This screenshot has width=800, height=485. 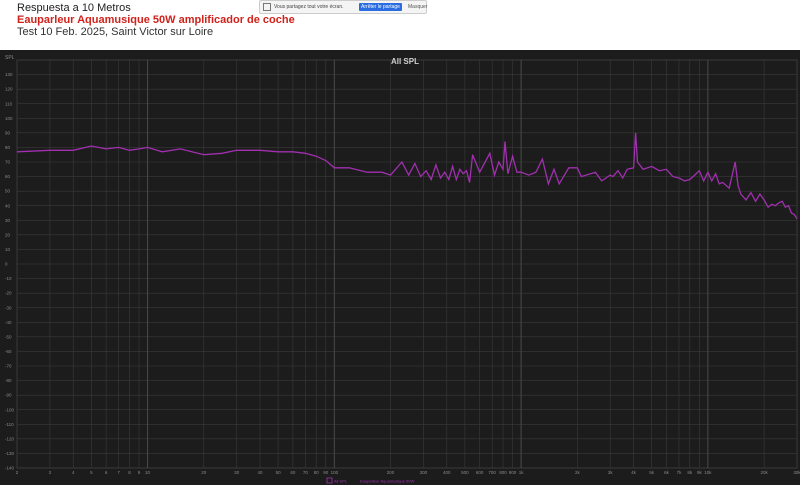 I want to click on x-tick-label: 10, so click(x=148, y=472).